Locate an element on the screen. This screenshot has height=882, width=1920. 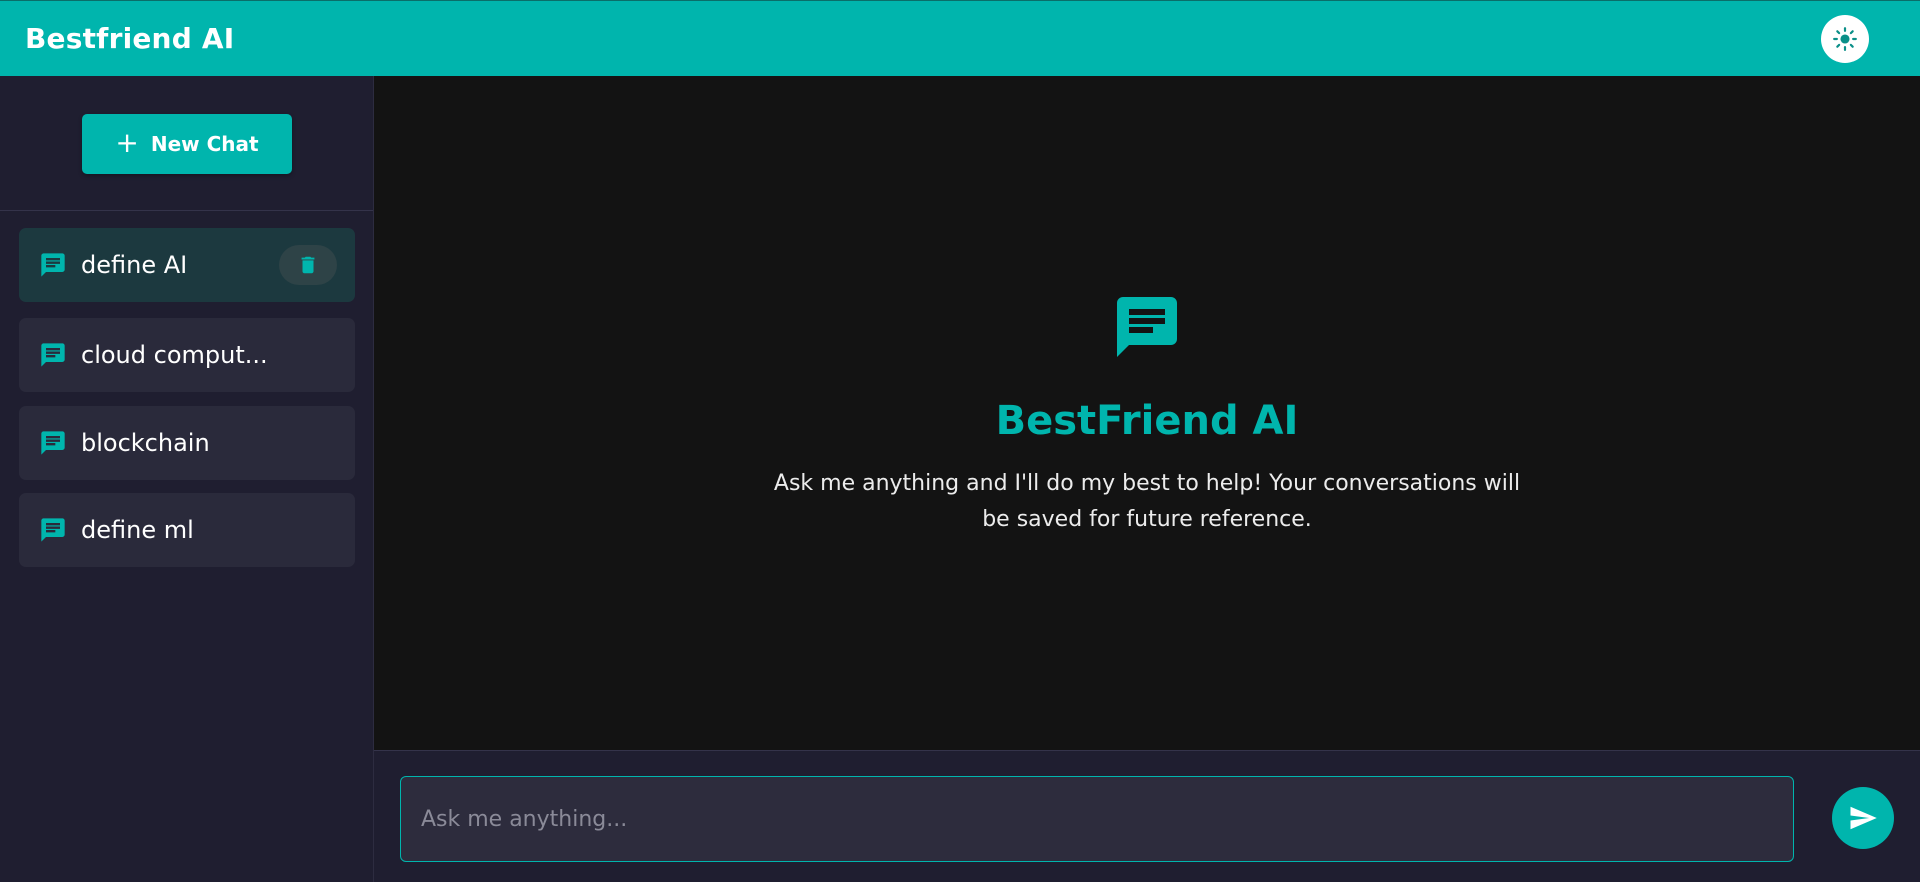
send-icon is located at coordinates (1863, 818).